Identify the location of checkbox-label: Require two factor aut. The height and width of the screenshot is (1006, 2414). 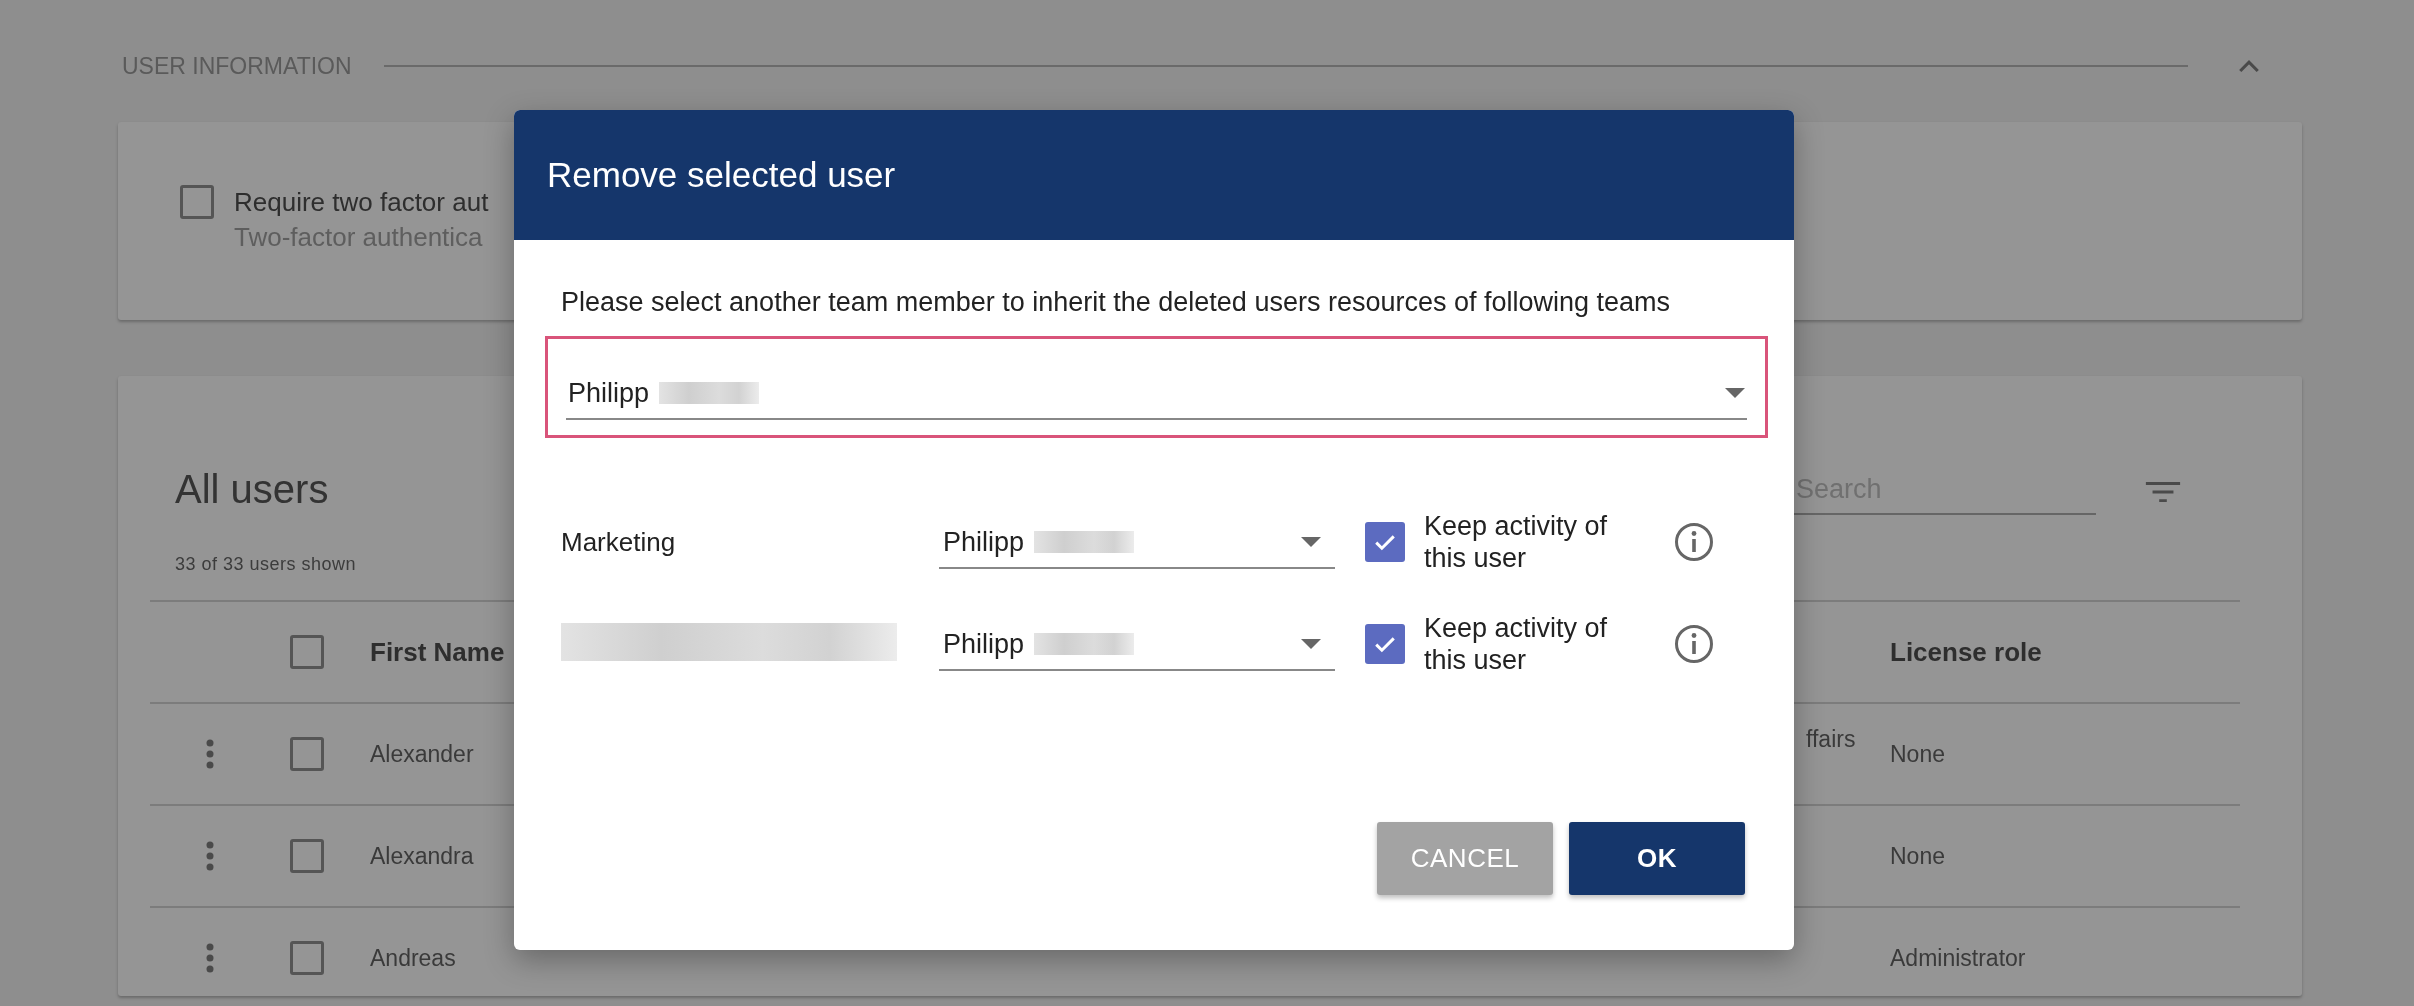
(361, 202).